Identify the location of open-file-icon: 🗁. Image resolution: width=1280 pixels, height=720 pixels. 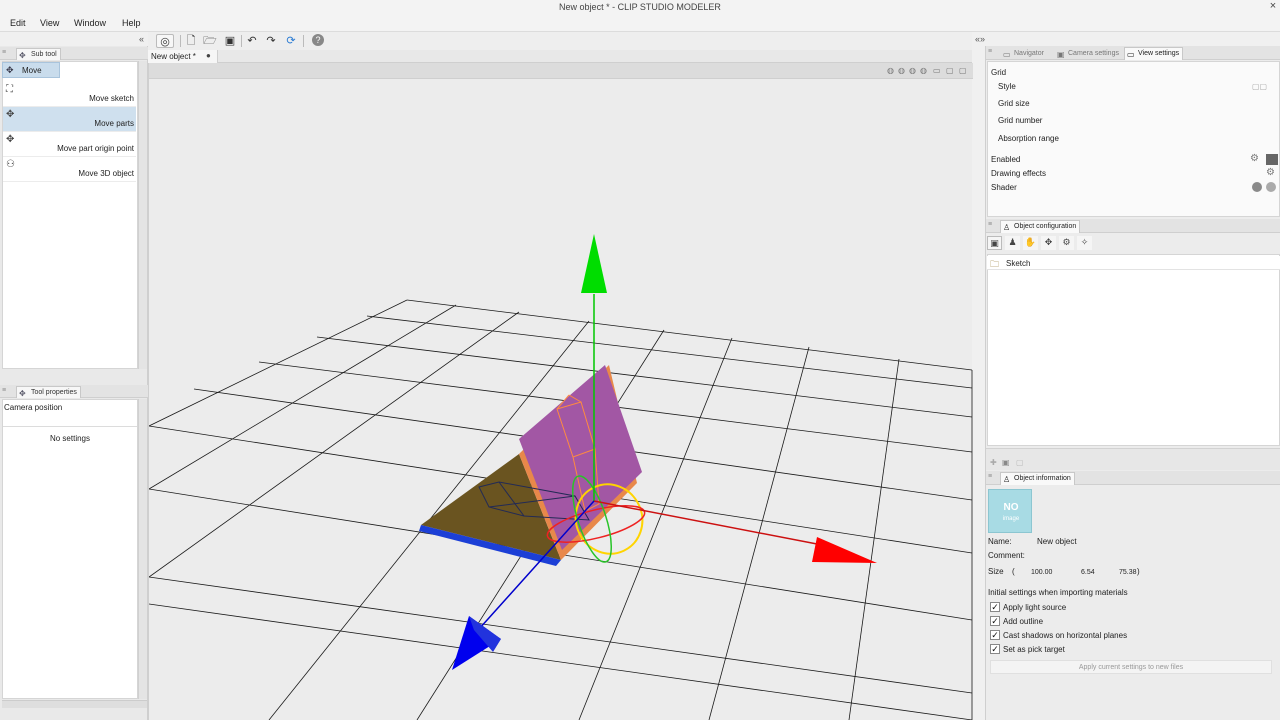
(210, 41).